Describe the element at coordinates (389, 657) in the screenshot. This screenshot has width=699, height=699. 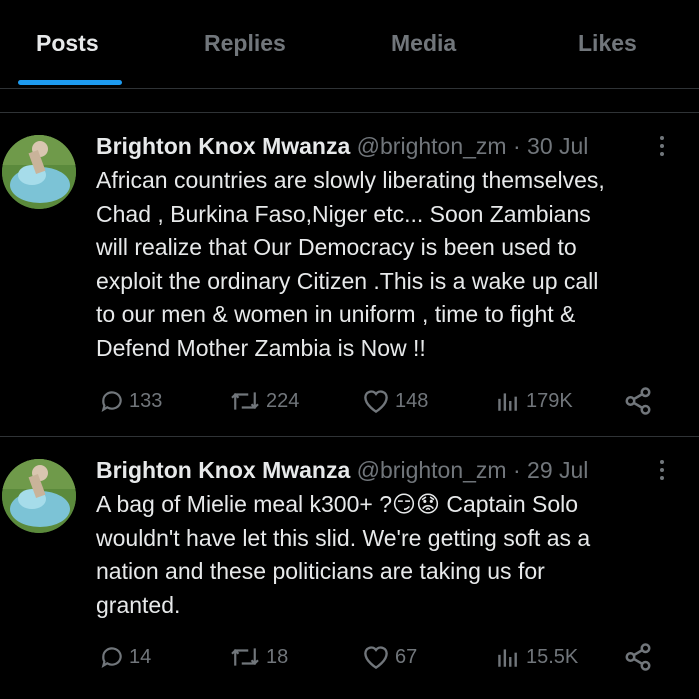
I see `like-button: 67` at that location.